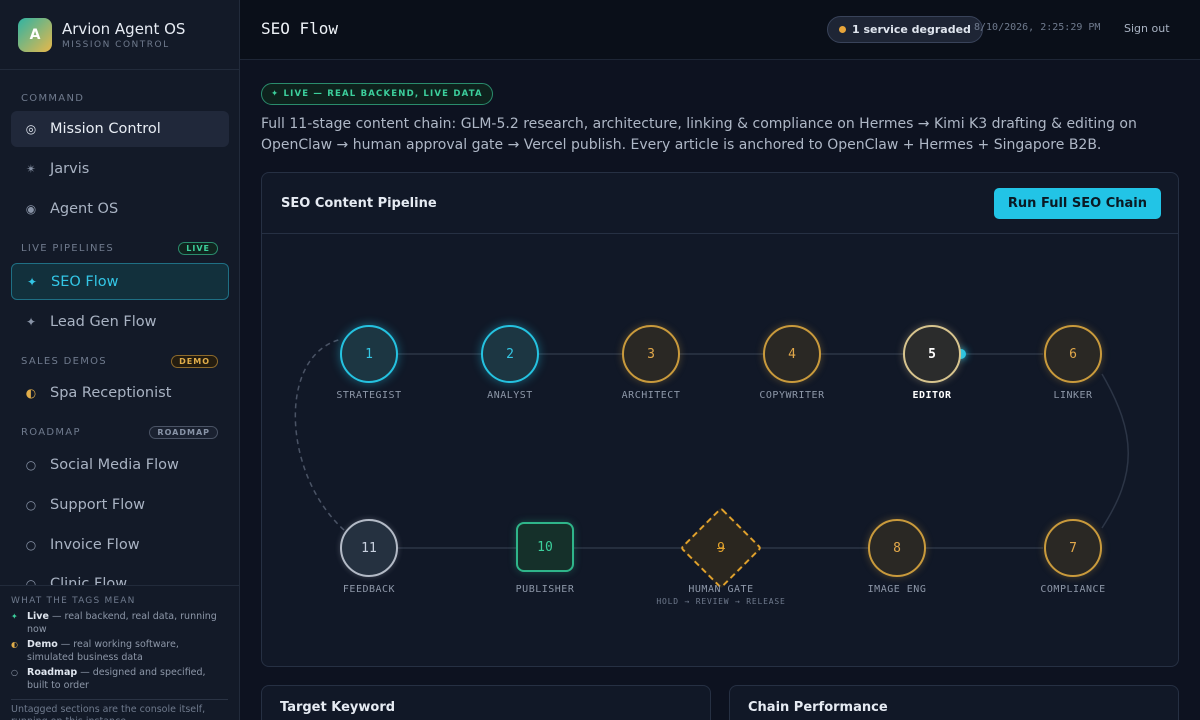 Image resolution: width=1200 pixels, height=720 pixels. I want to click on stage-label: LINKER, so click(1073, 395).